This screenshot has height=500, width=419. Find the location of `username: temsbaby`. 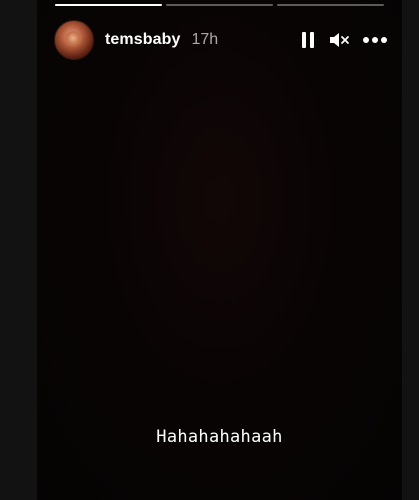

username: temsbaby is located at coordinates (143, 40).